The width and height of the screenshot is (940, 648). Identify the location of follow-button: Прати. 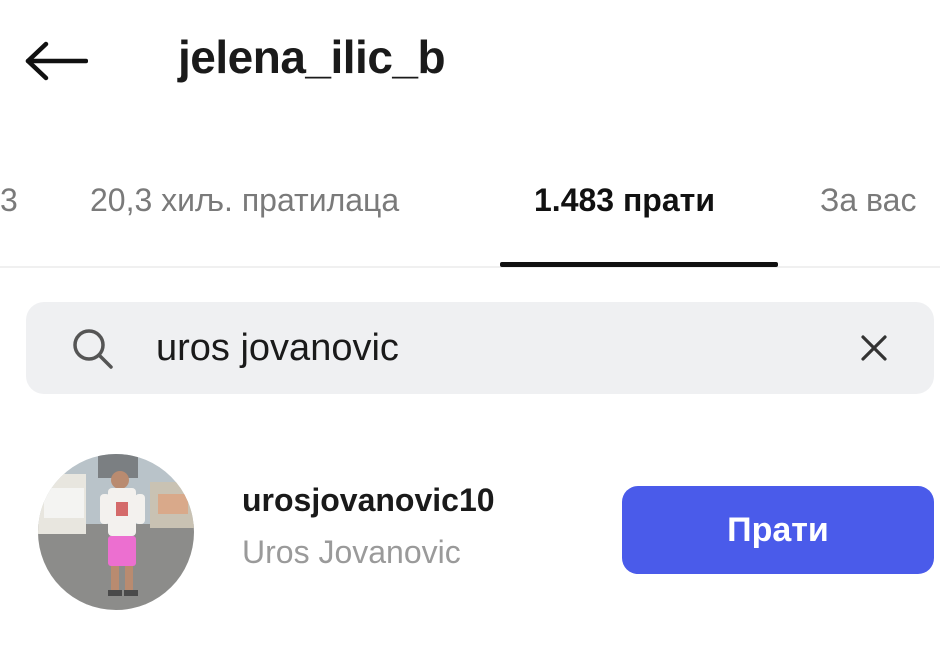
(778, 530).